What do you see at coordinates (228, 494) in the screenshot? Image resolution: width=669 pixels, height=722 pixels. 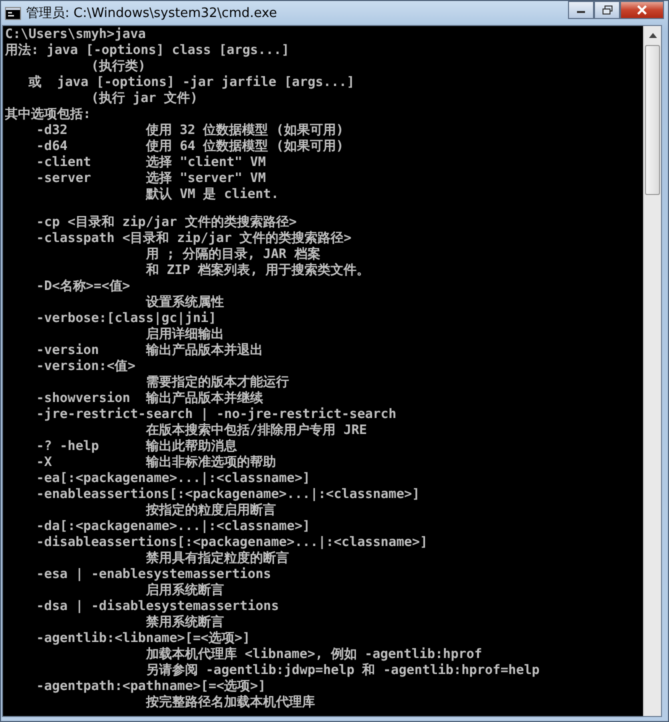 I see `console-line: -enableassertions[:<packagename>...|:<classname>]` at bounding box center [228, 494].